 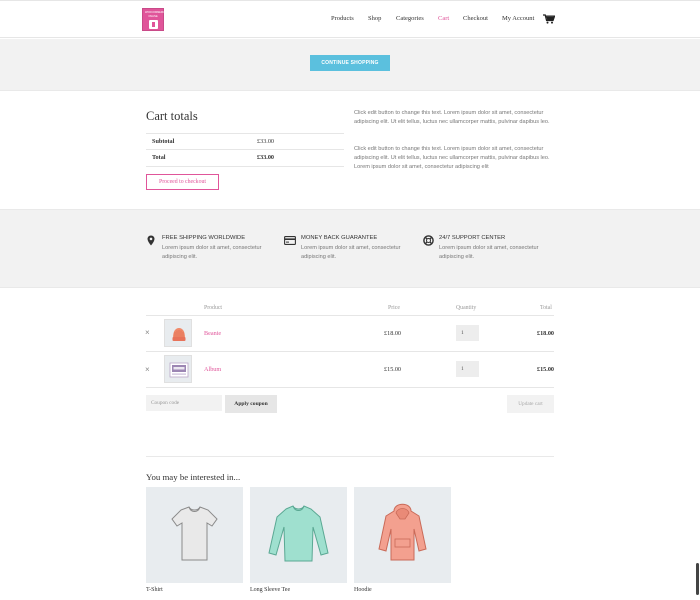 I want to click on tshirt-image, so click(x=194, y=533).